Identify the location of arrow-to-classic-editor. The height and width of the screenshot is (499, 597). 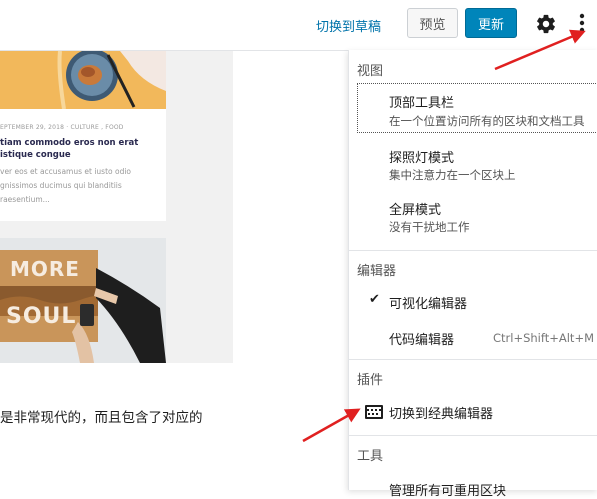
(331, 425).